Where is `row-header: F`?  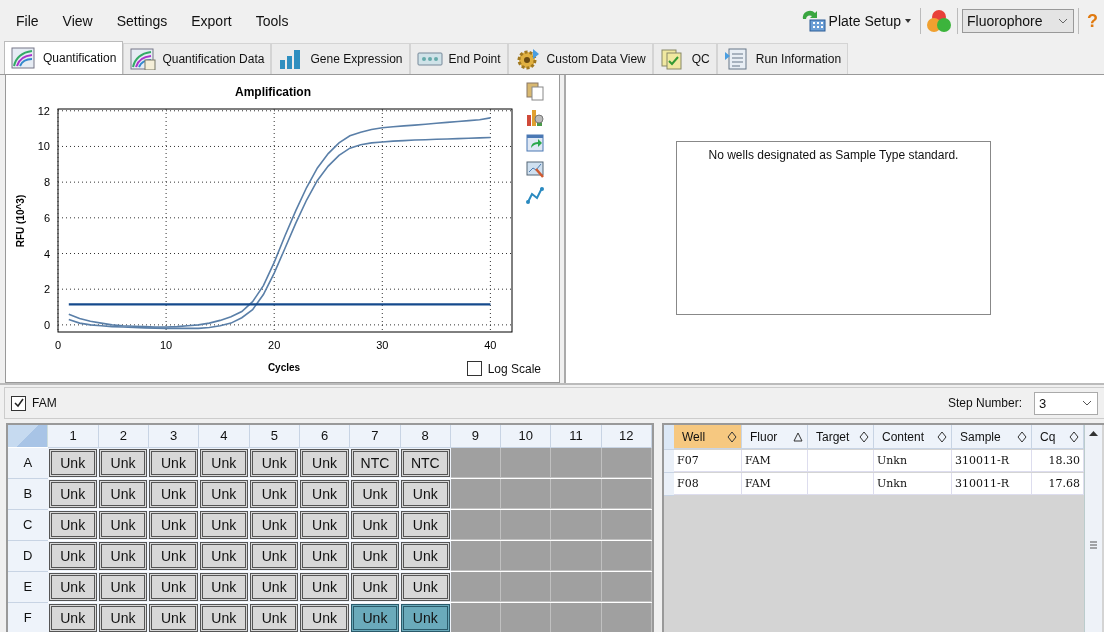
row-header: F is located at coordinates (28, 617).